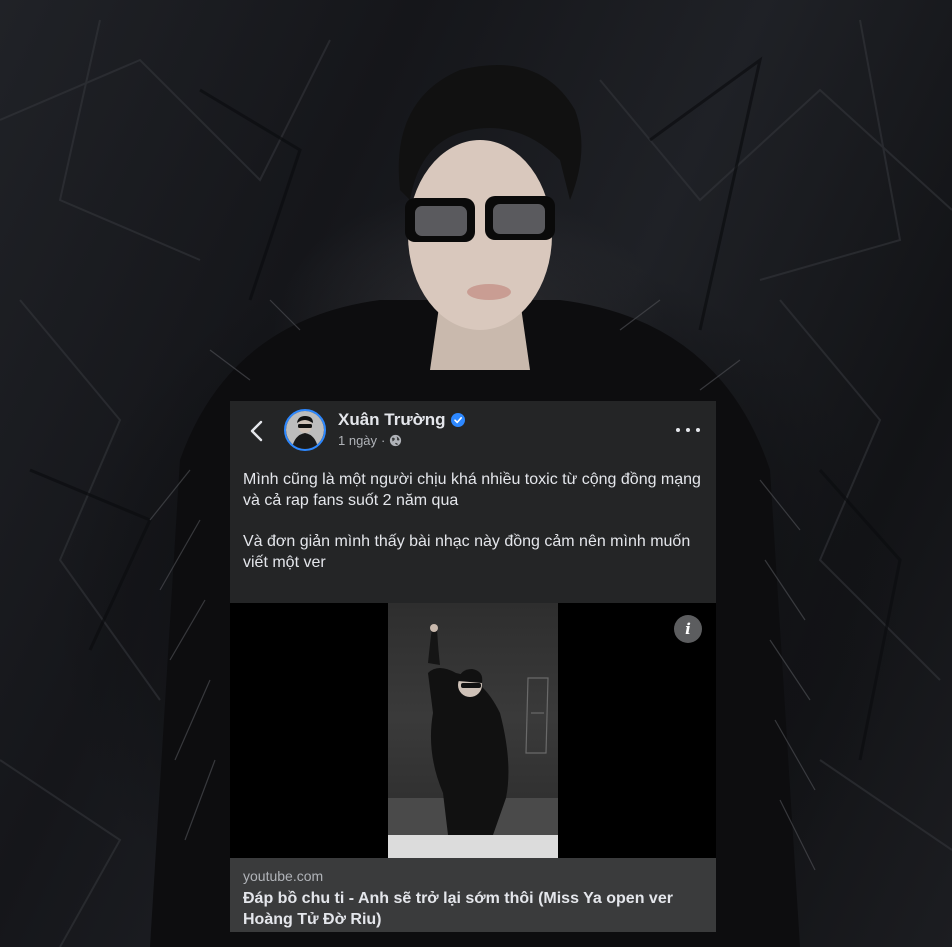 The height and width of the screenshot is (947, 952). Describe the element at coordinates (392, 420) in the screenshot. I see `author-name: Xuân Trường` at that location.